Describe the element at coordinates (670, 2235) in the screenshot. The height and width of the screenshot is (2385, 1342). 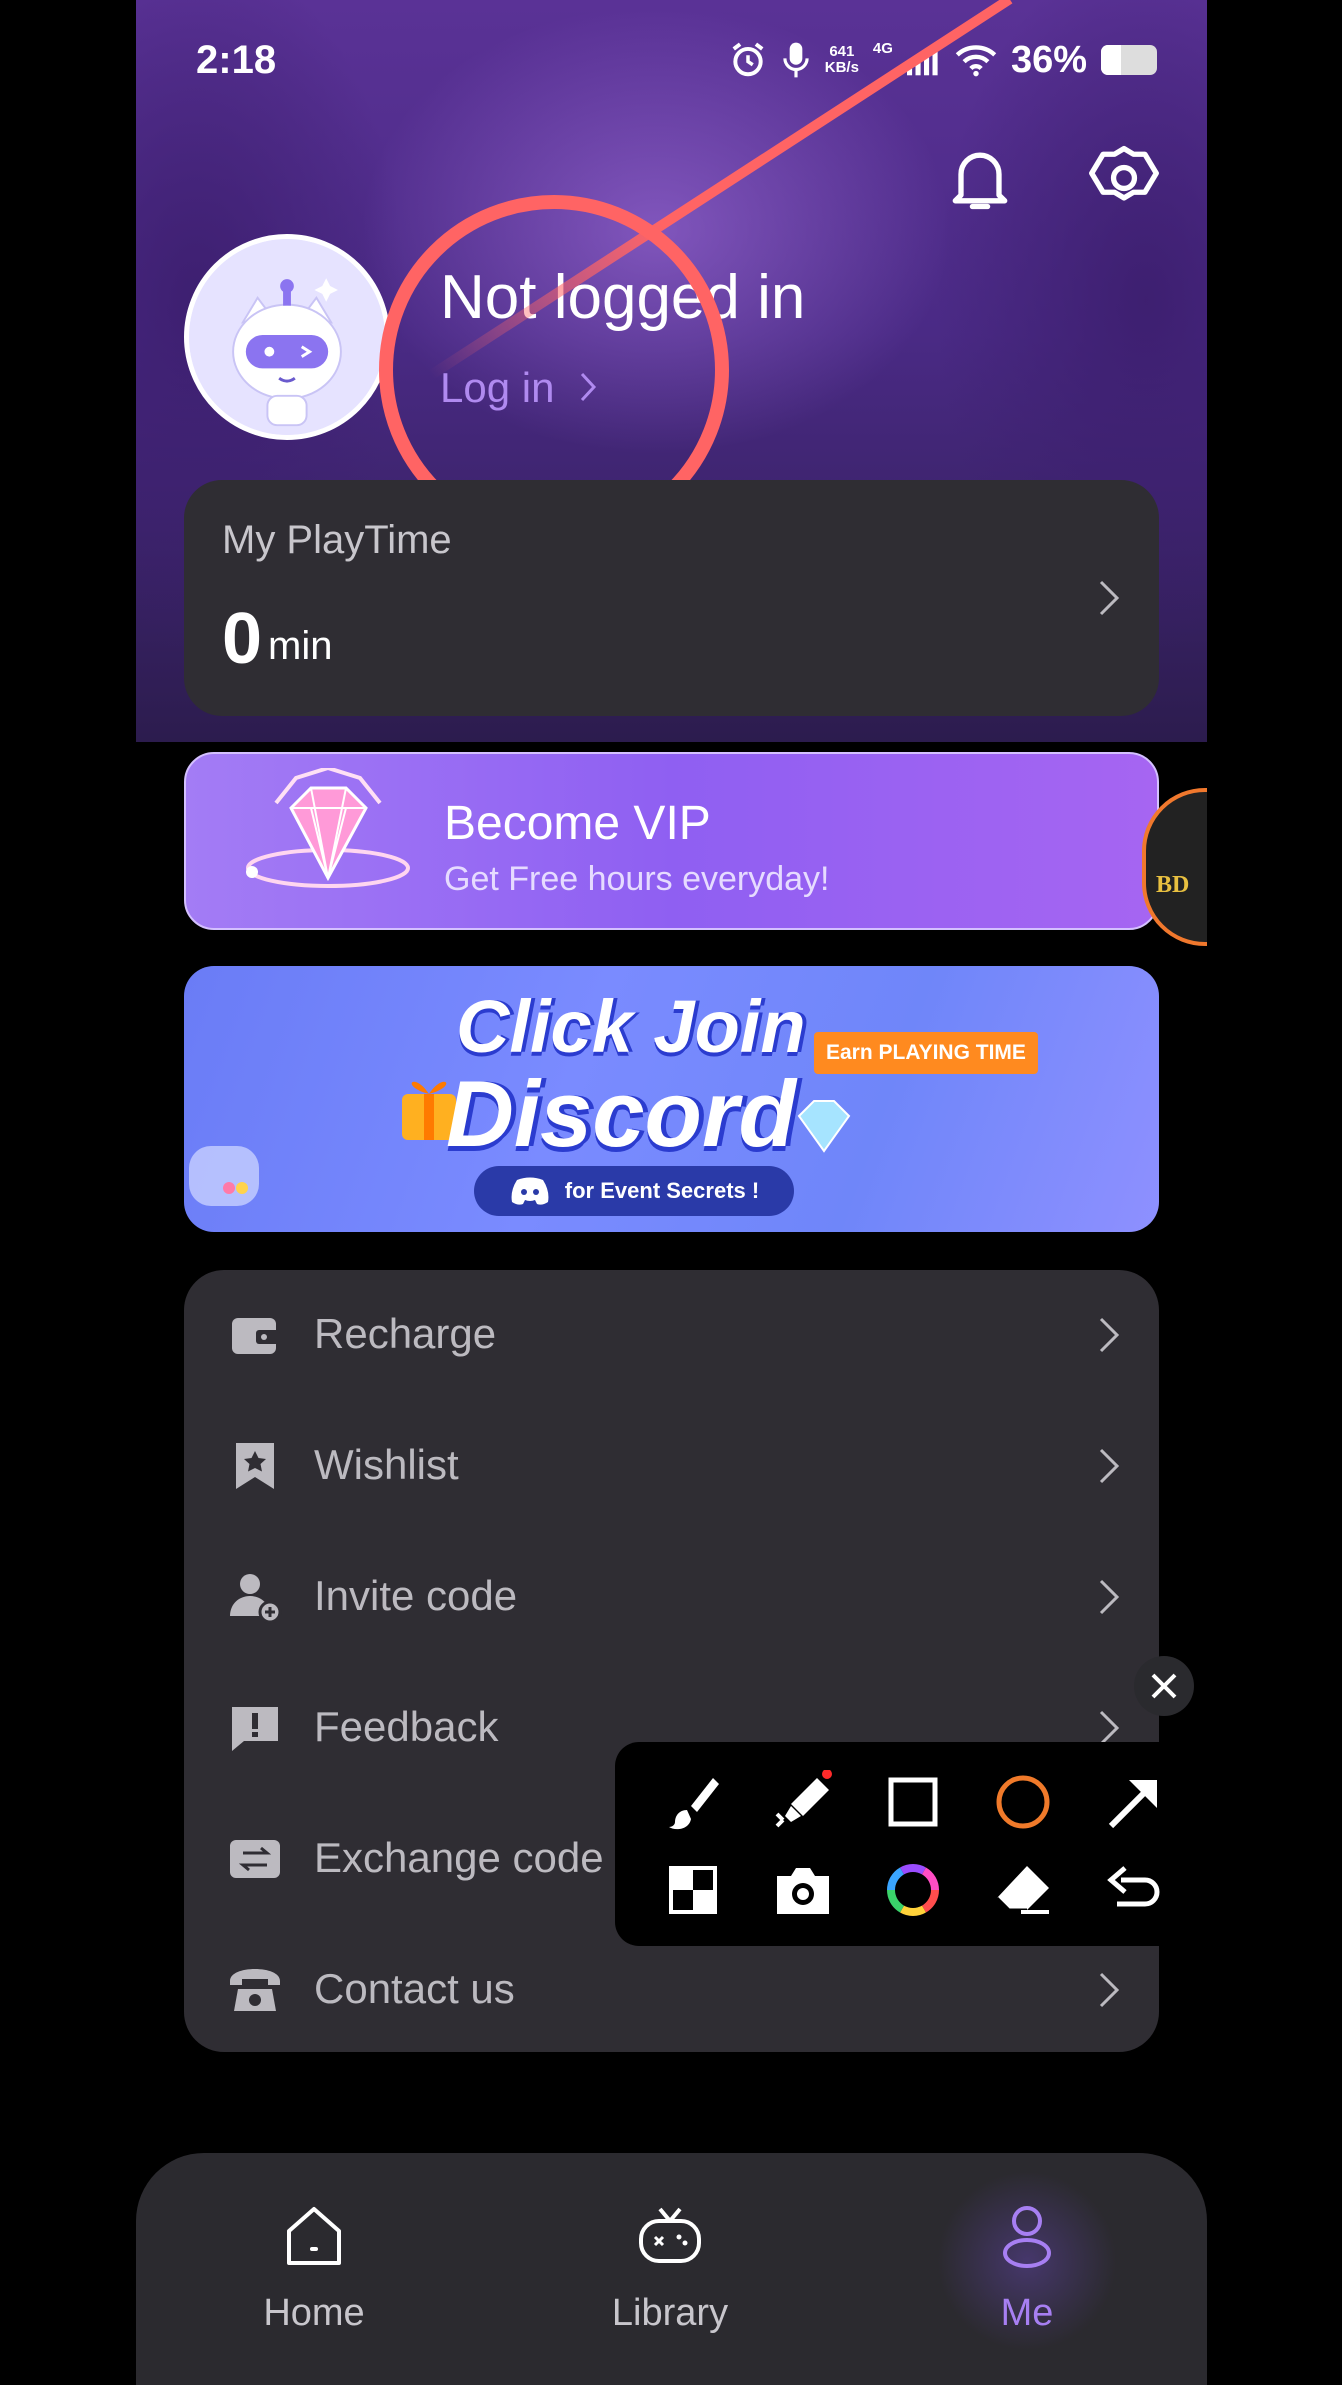
I see `gamepad-icon` at that location.